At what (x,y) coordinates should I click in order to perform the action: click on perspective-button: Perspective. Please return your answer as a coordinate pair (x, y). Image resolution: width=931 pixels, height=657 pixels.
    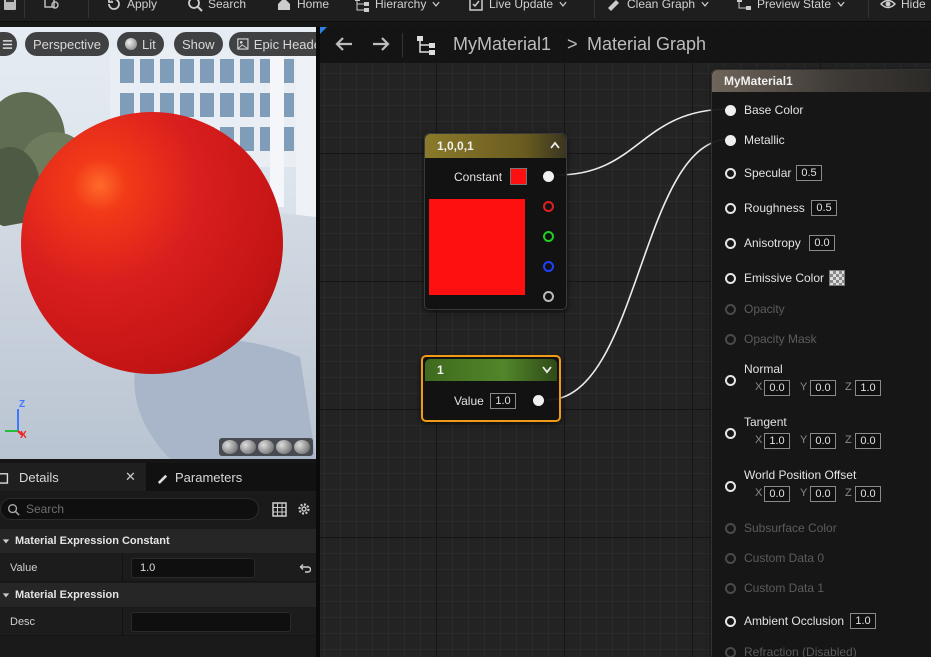
    Looking at the image, I should click on (67, 44).